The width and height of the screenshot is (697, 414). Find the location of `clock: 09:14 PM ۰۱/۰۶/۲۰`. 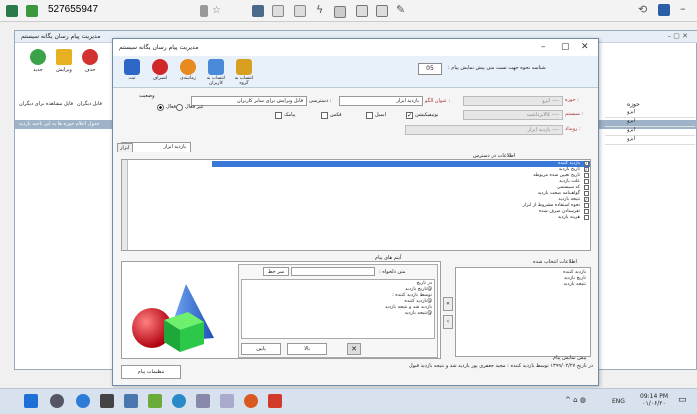

clock: 09:14 PM ۰۱/۰۶/۲۰ is located at coordinates (654, 400).